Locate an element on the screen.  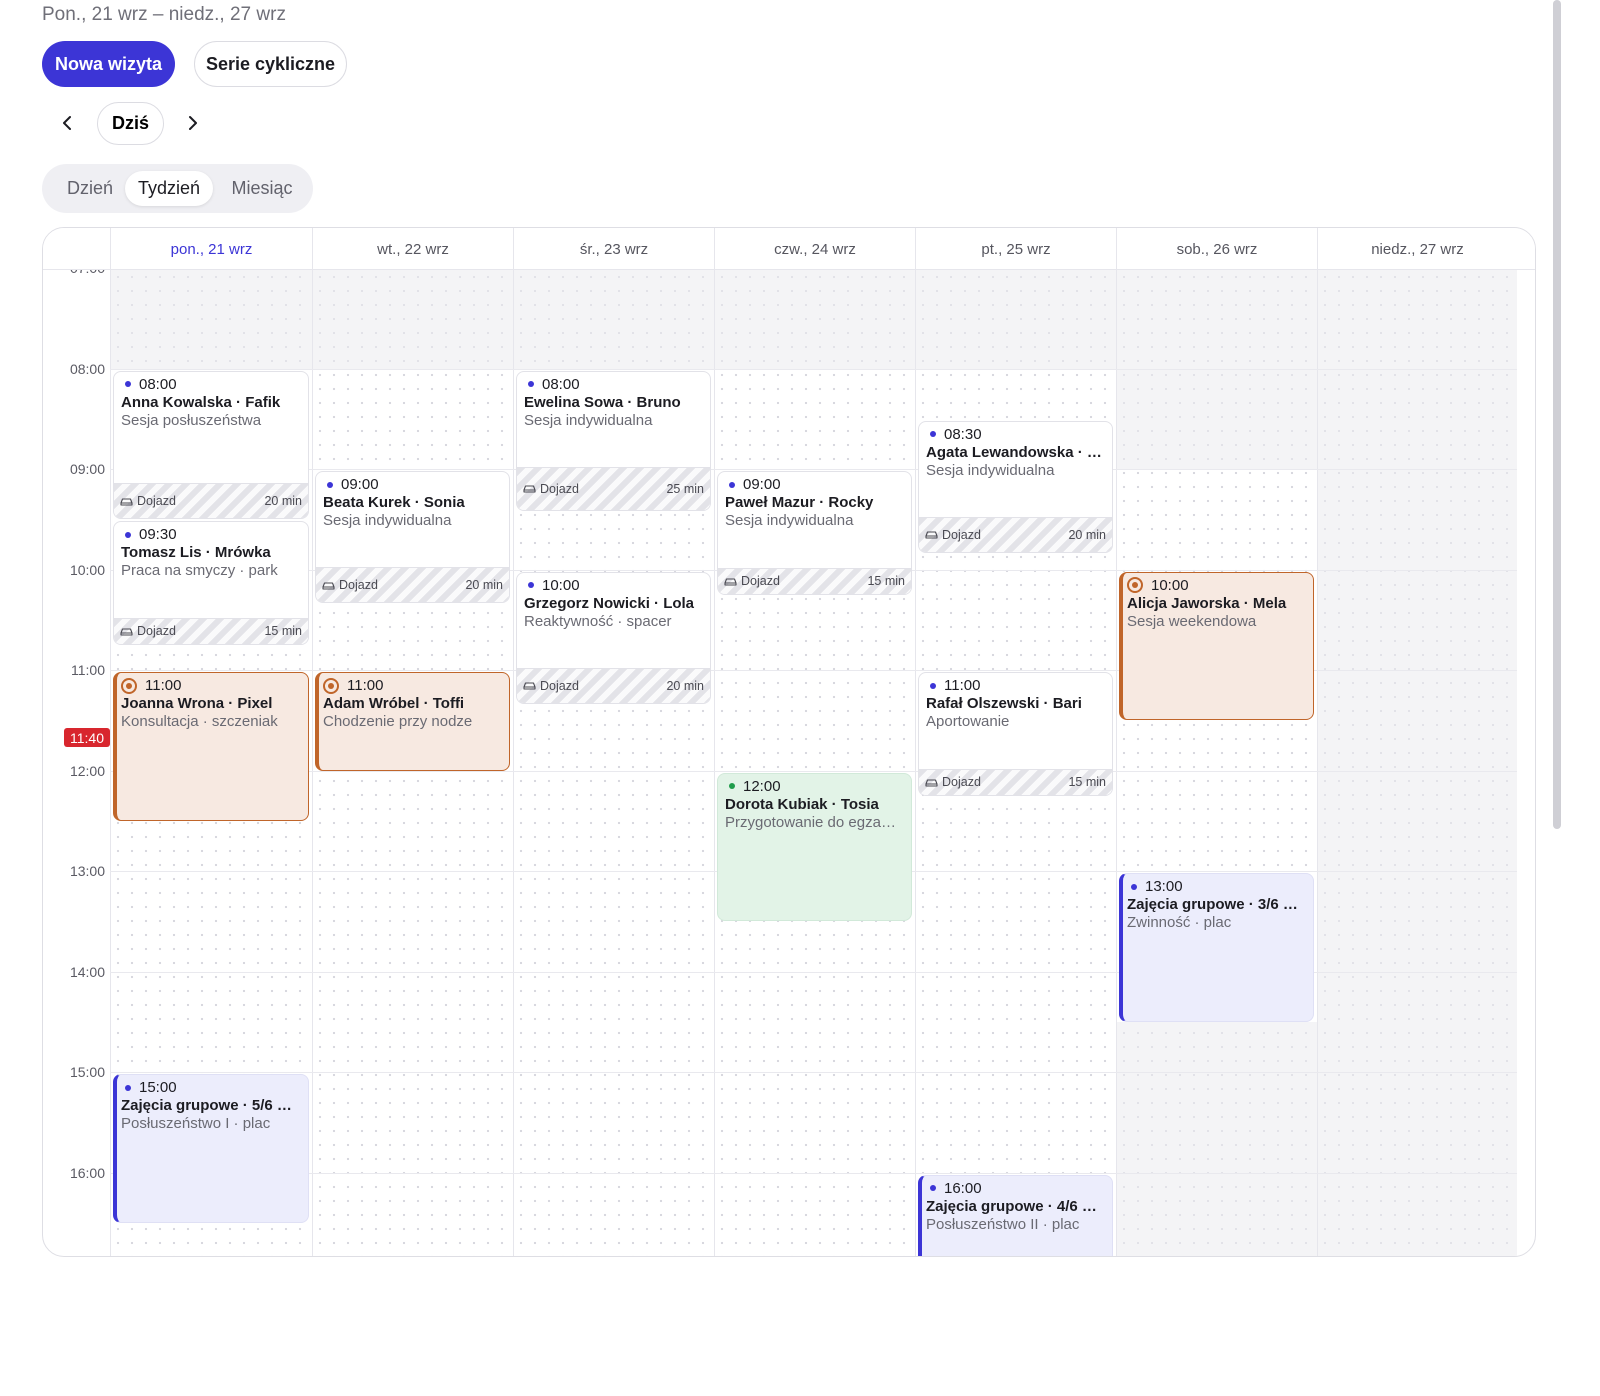
today-button: Dziś is located at coordinates (130, 123).